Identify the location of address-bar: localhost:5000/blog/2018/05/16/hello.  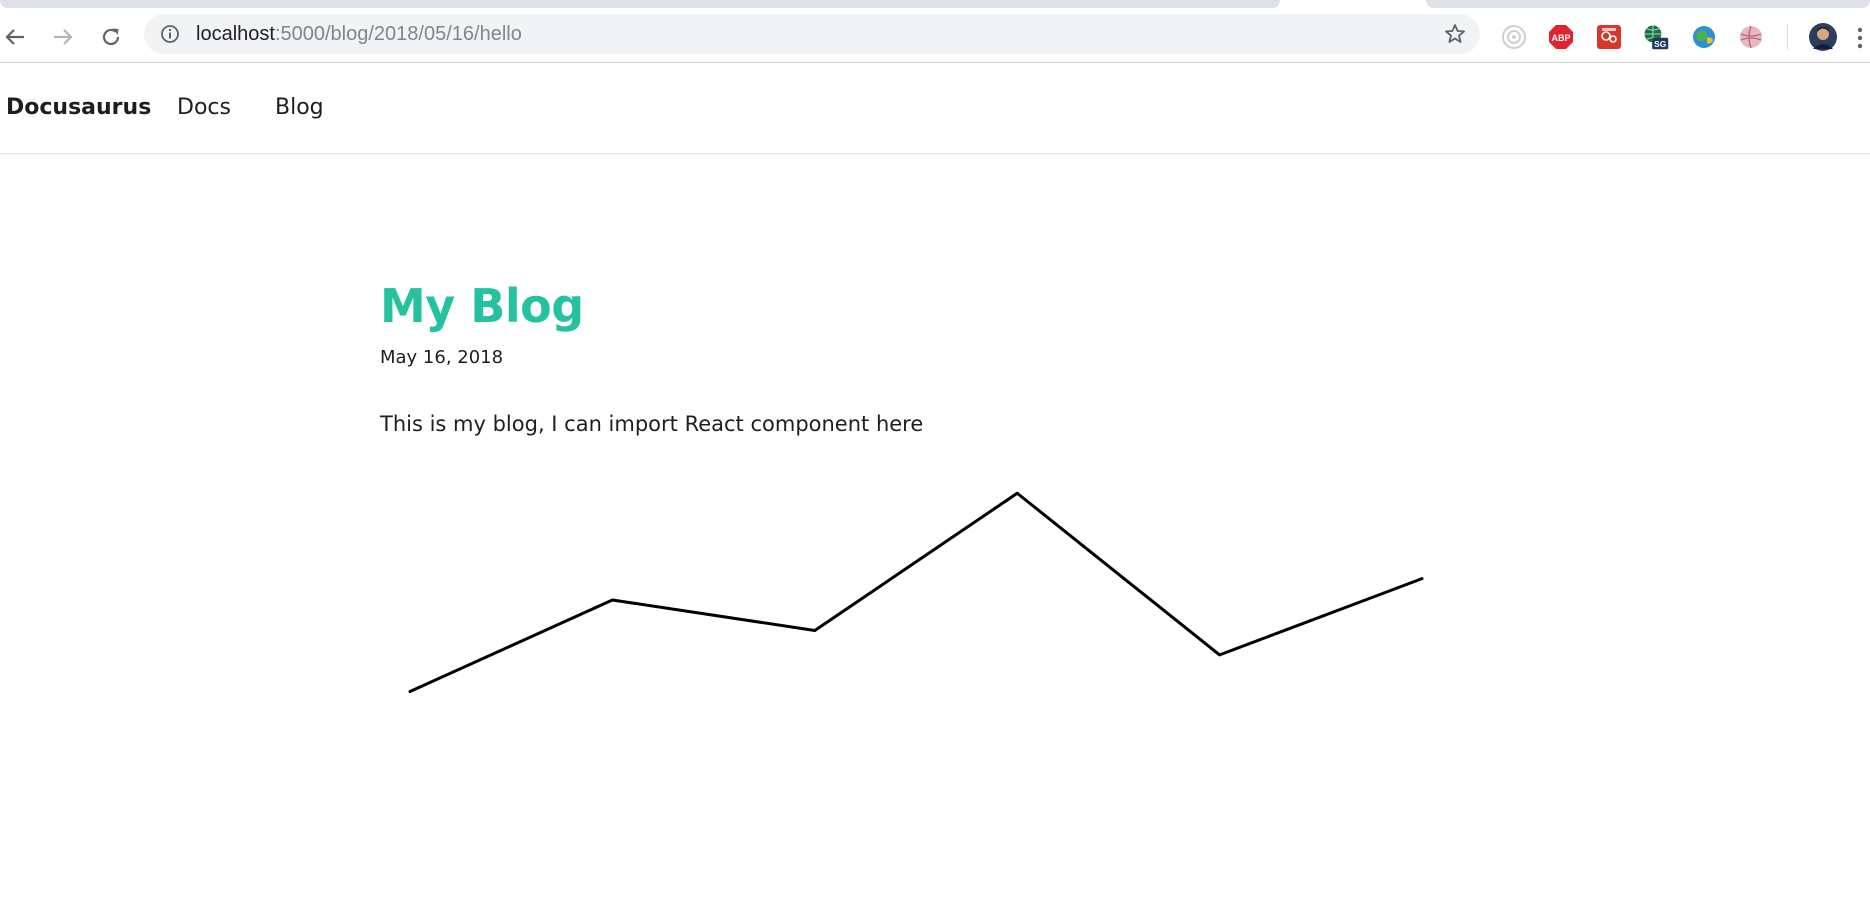
(812, 34).